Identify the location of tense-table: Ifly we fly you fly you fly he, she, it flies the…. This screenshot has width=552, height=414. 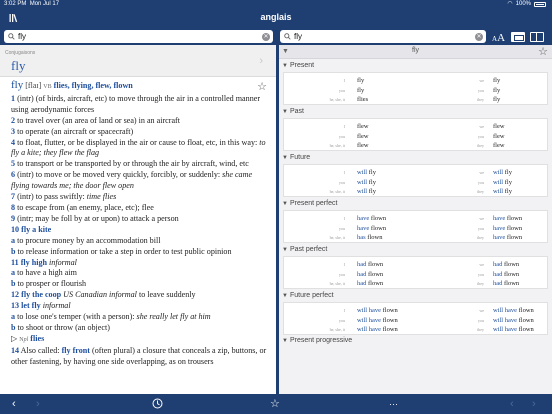
(415, 88).